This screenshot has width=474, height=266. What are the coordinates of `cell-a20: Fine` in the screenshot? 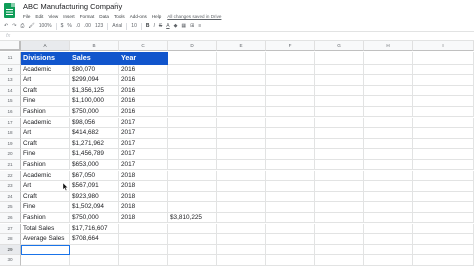 It's located at (45, 154).